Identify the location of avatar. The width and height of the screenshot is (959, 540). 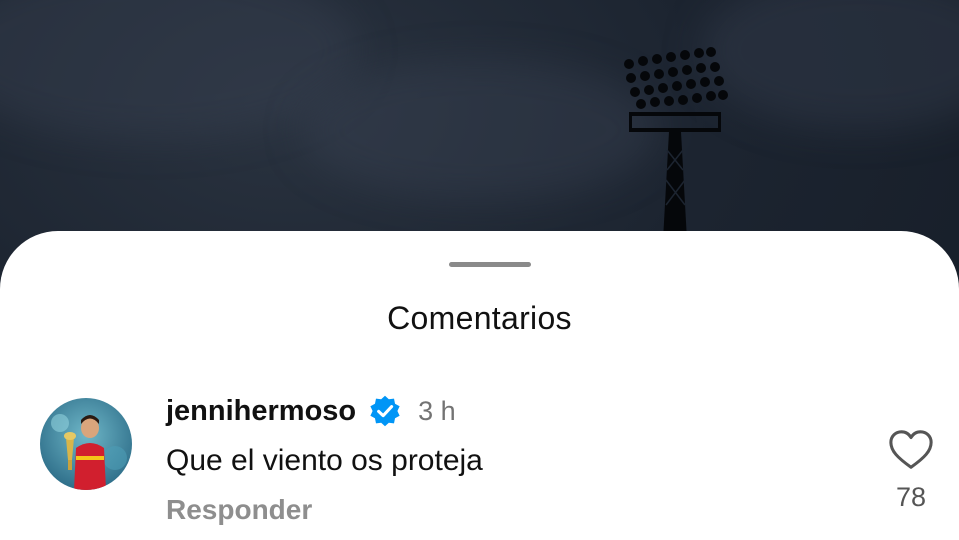
(86, 444).